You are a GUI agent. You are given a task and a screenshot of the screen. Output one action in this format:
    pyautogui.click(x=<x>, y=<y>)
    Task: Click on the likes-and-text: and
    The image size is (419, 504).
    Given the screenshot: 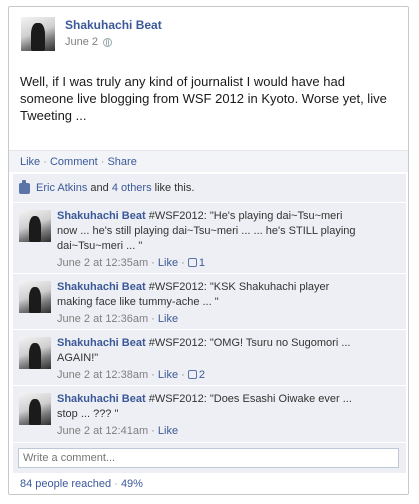 What is the action you would take?
    pyautogui.click(x=99, y=188)
    